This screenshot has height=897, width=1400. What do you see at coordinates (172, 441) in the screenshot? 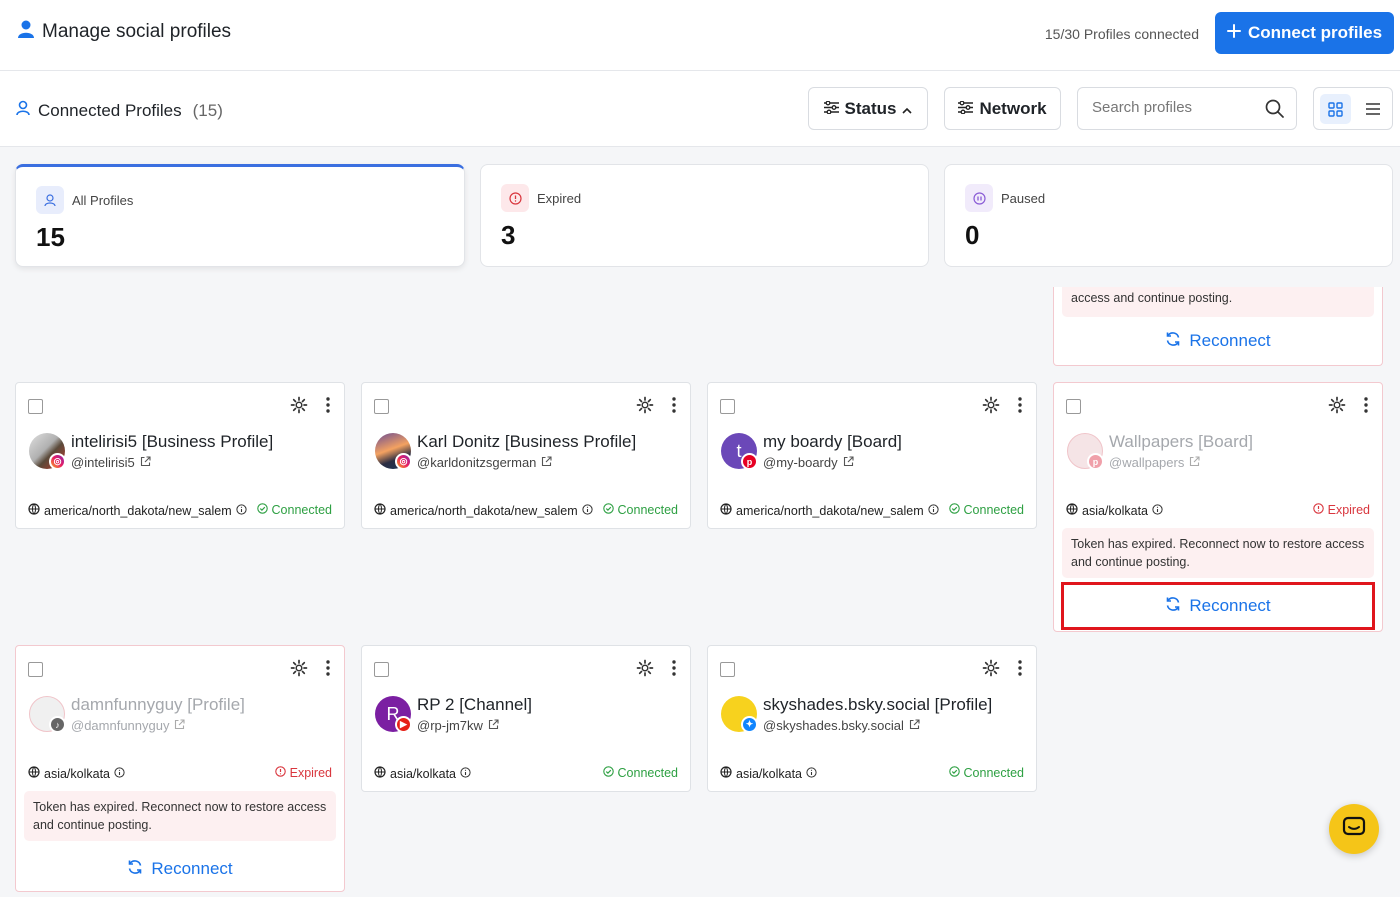
I see `profile-name: intelirisi5 [Business Profile]` at bounding box center [172, 441].